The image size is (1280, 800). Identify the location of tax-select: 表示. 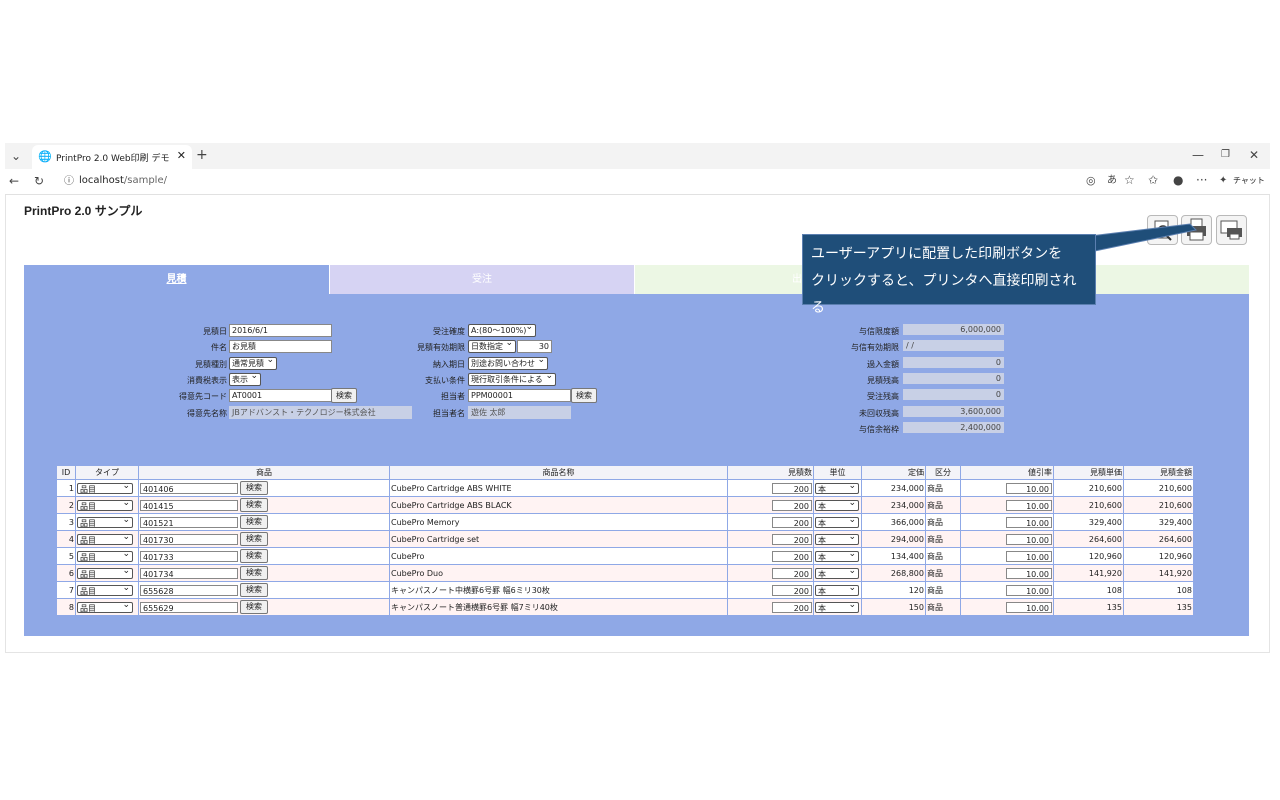
(245, 378).